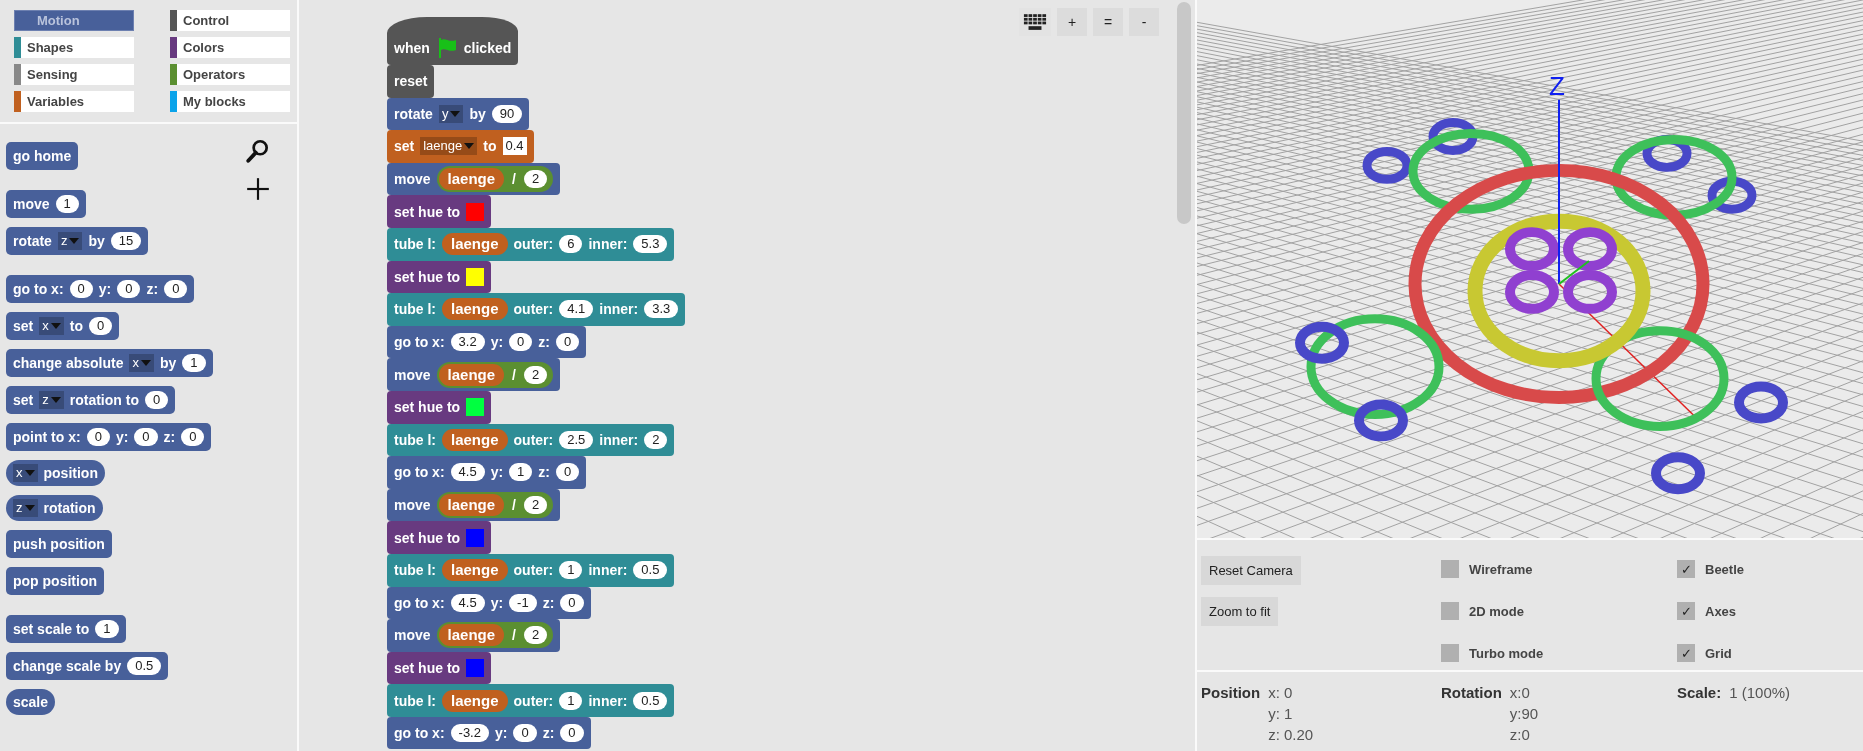  What do you see at coordinates (258, 151) in the screenshot?
I see `search-icon` at bounding box center [258, 151].